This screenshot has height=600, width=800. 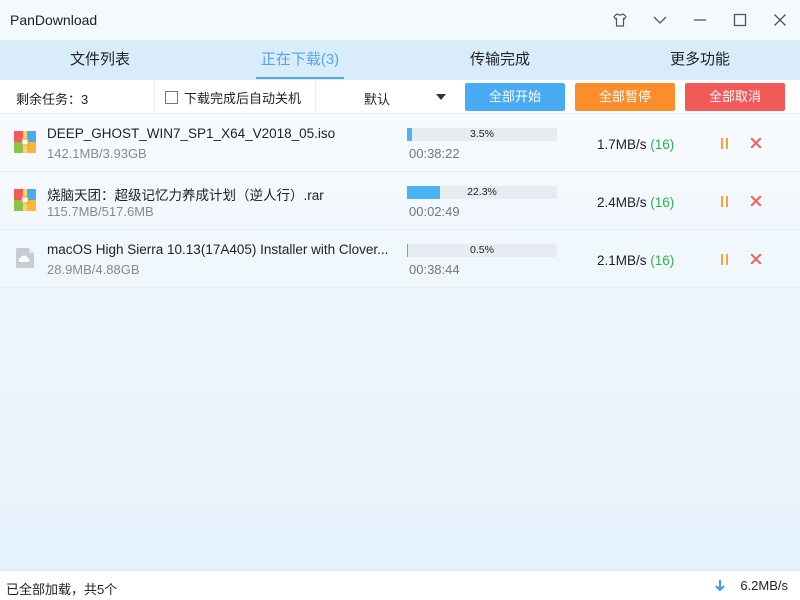 I want to click on total-speed-value: 6.2MB/s, so click(x=764, y=585).